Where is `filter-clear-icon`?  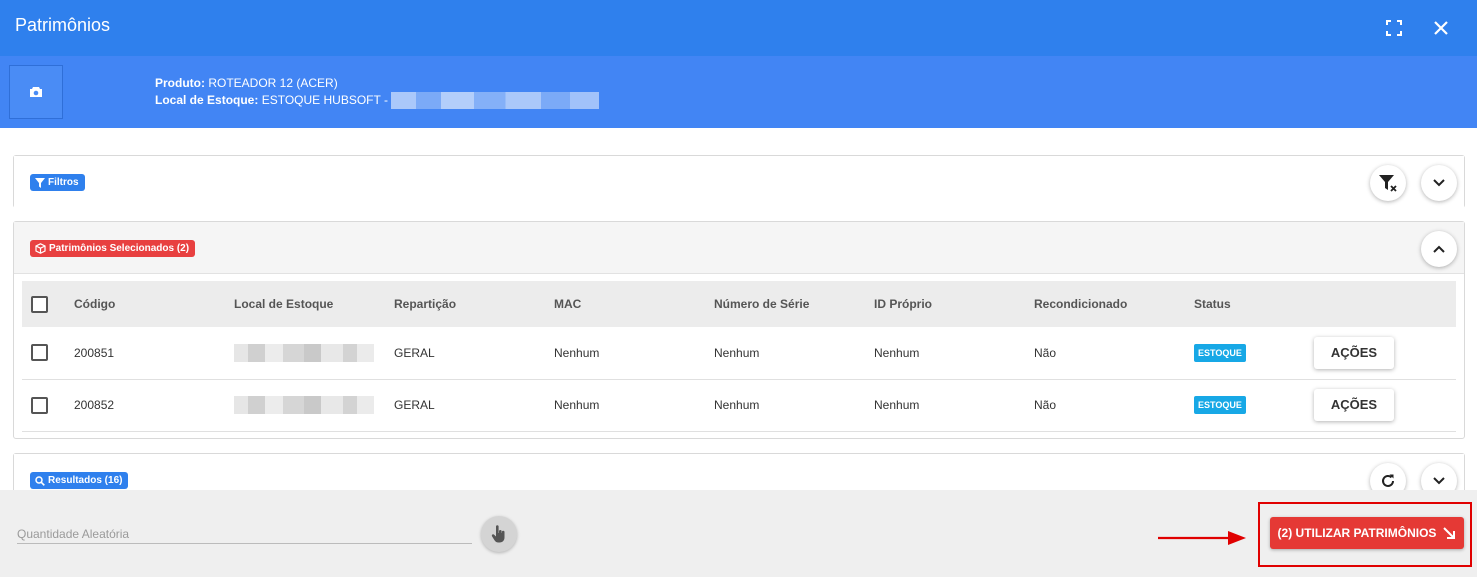 filter-clear-icon is located at coordinates (1388, 183).